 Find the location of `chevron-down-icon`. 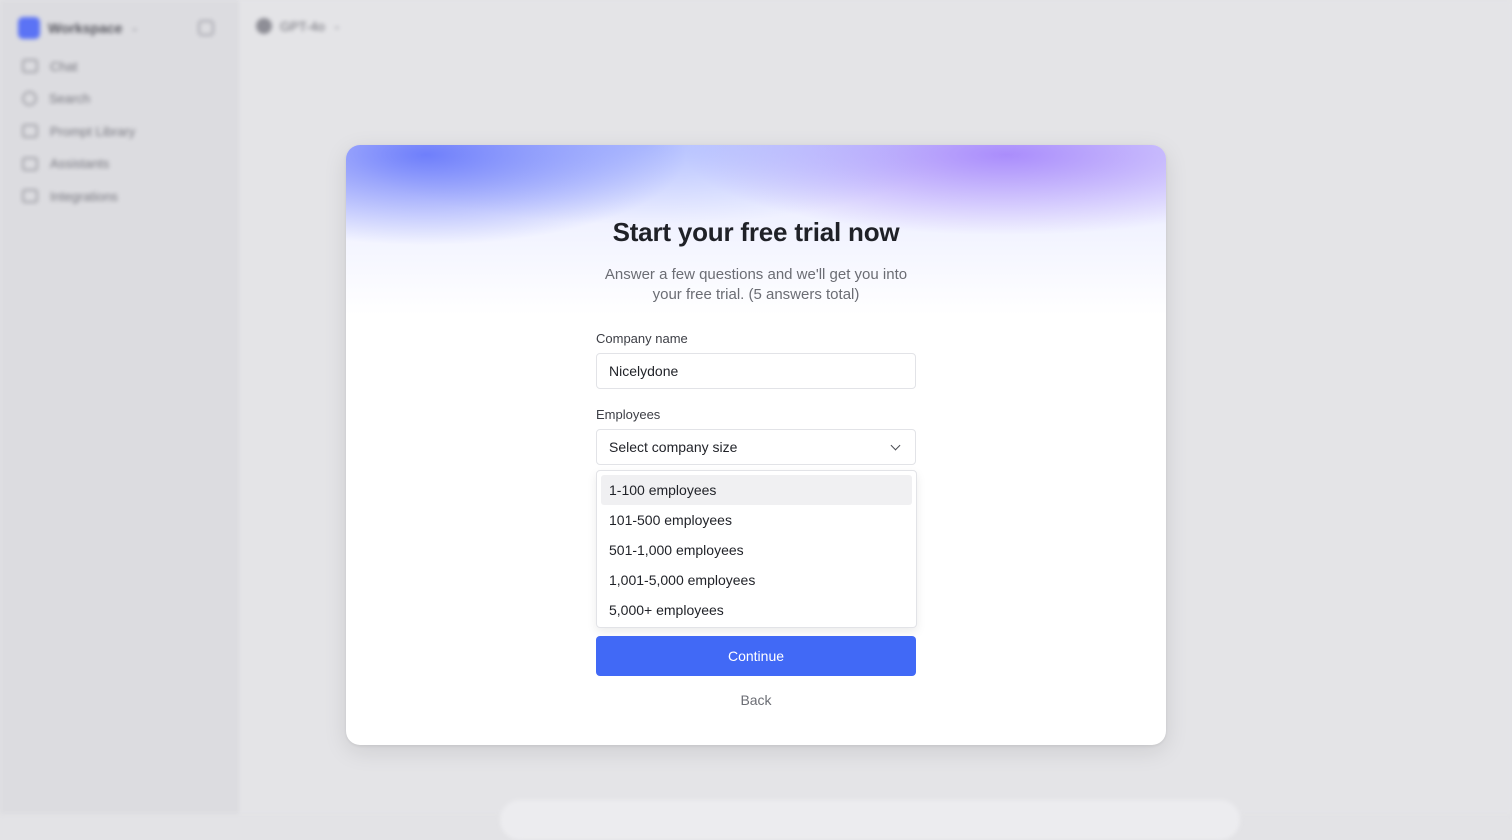

chevron-down-icon is located at coordinates (896, 445).